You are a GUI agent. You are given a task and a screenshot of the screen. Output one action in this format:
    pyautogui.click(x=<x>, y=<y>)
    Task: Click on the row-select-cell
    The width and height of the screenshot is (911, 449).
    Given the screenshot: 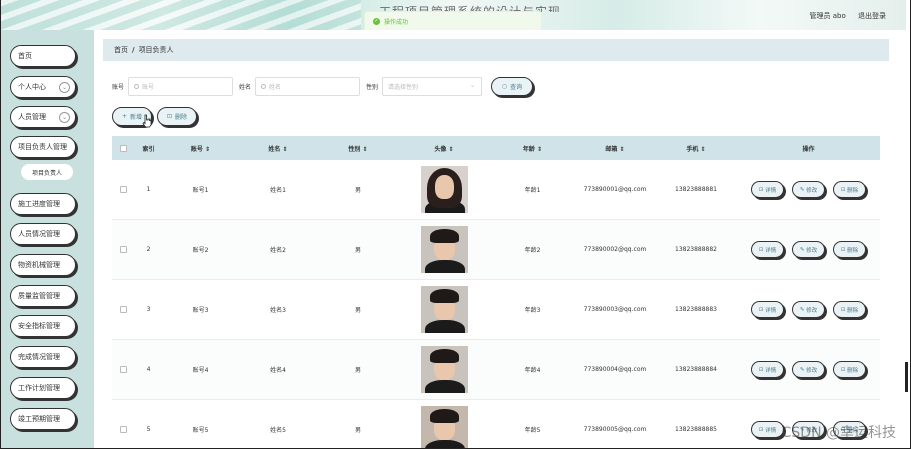 What is the action you would take?
    pyautogui.click(x=123, y=309)
    